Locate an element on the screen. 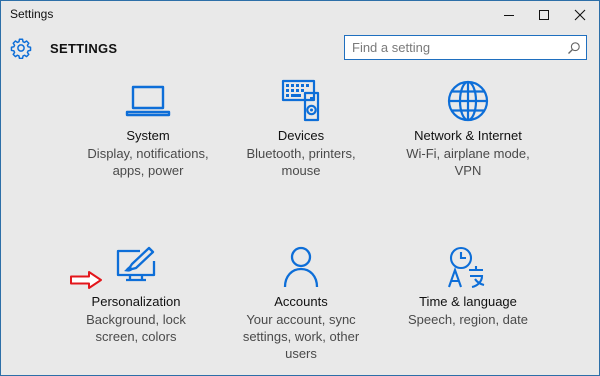 The width and height of the screenshot is (600, 376). red-arrow-icon is located at coordinates (86, 280).